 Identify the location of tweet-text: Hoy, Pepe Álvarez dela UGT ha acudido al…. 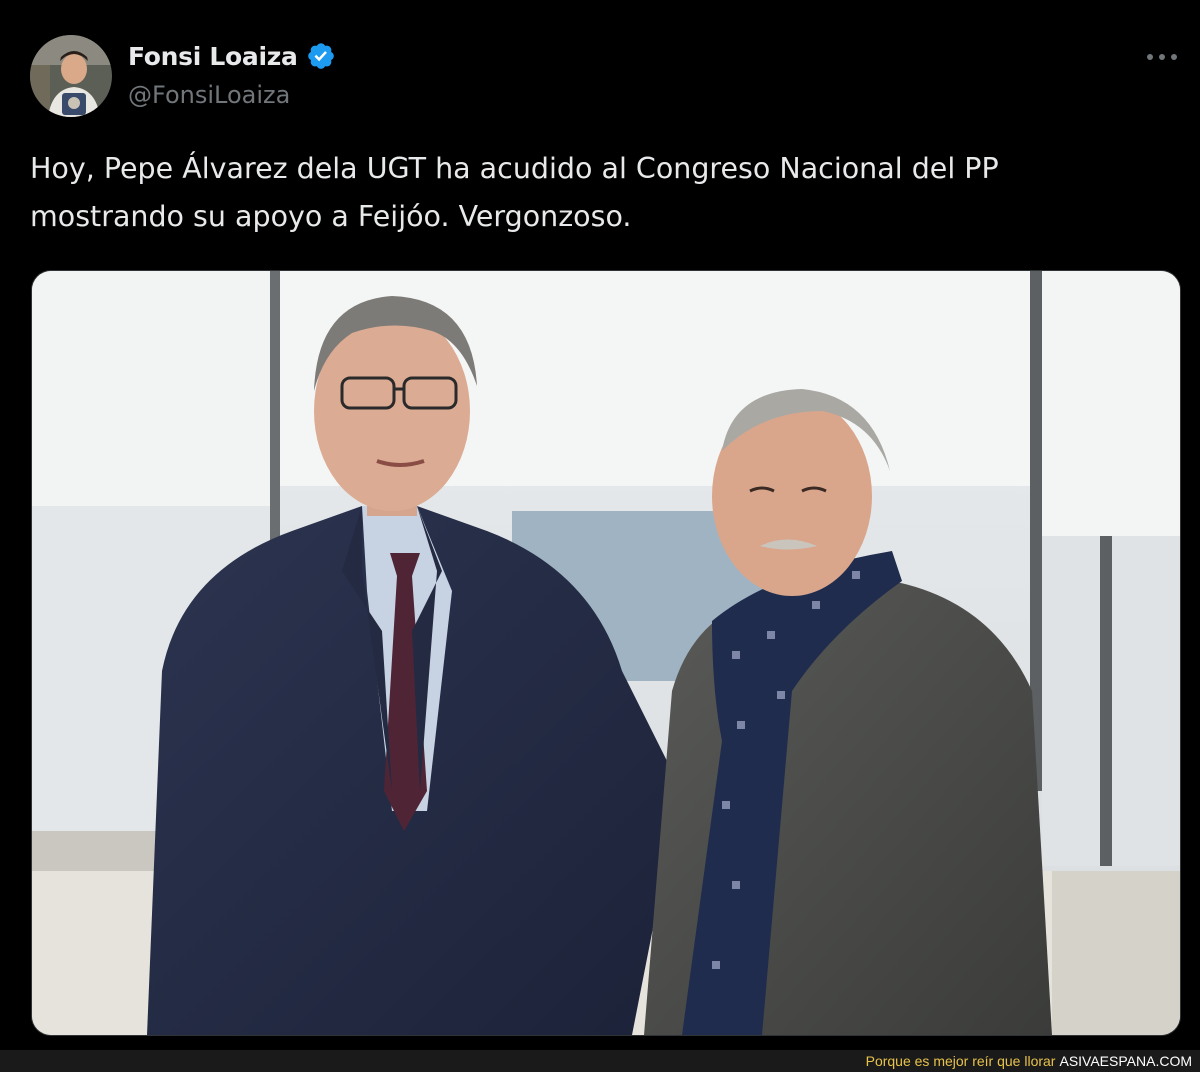
(600, 193).